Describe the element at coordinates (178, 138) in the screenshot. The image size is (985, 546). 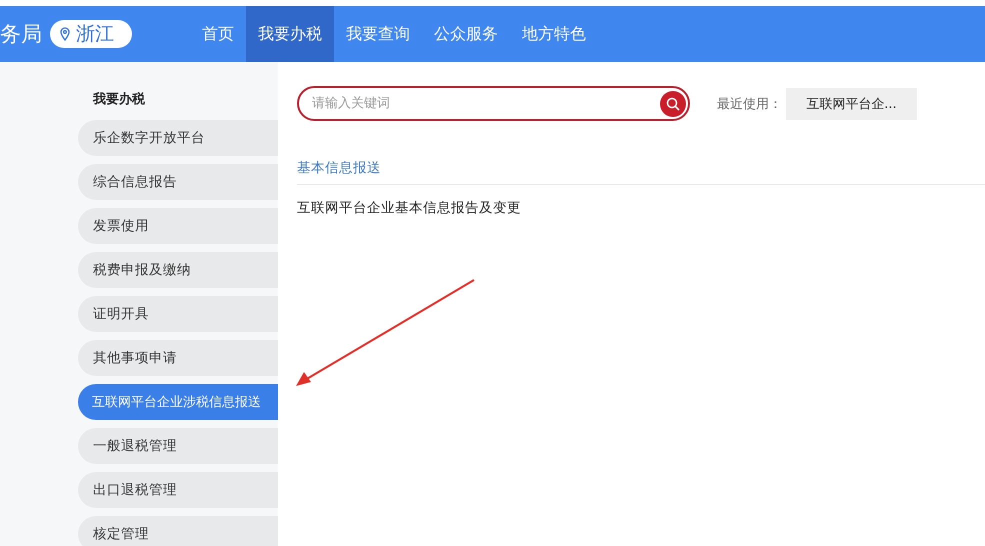
I see `sidebar-item: 乐企数字开放平台` at that location.